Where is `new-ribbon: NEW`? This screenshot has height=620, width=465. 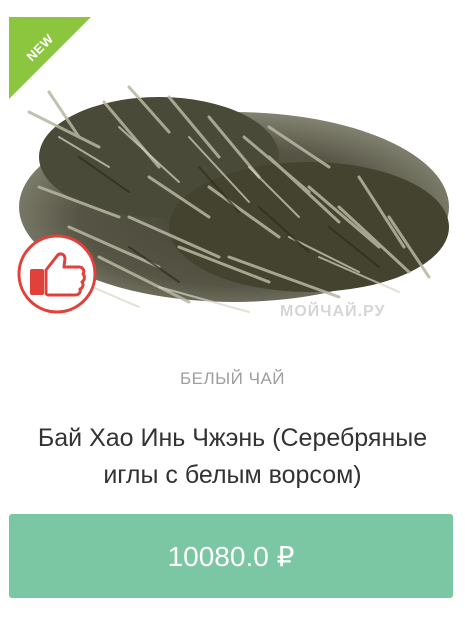 new-ribbon: NEW is located at coordinates (50, 58).